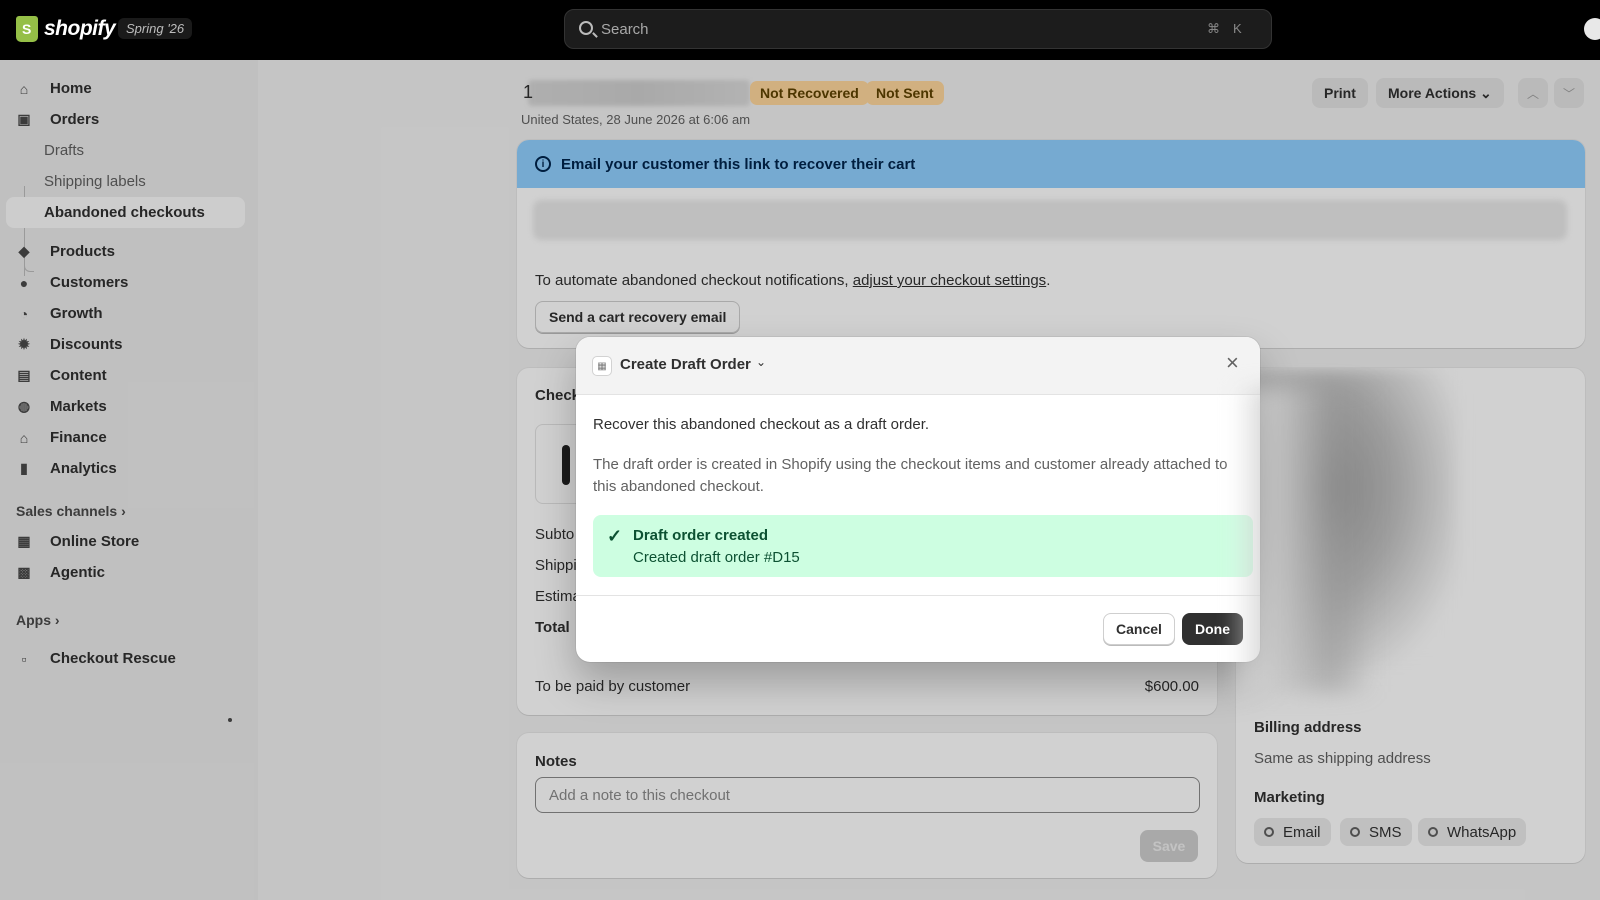 Image resolution: width=1600 pixels, height=900 pixels. I want to click on success-message: Created draft order #D15, so click(716, 557).